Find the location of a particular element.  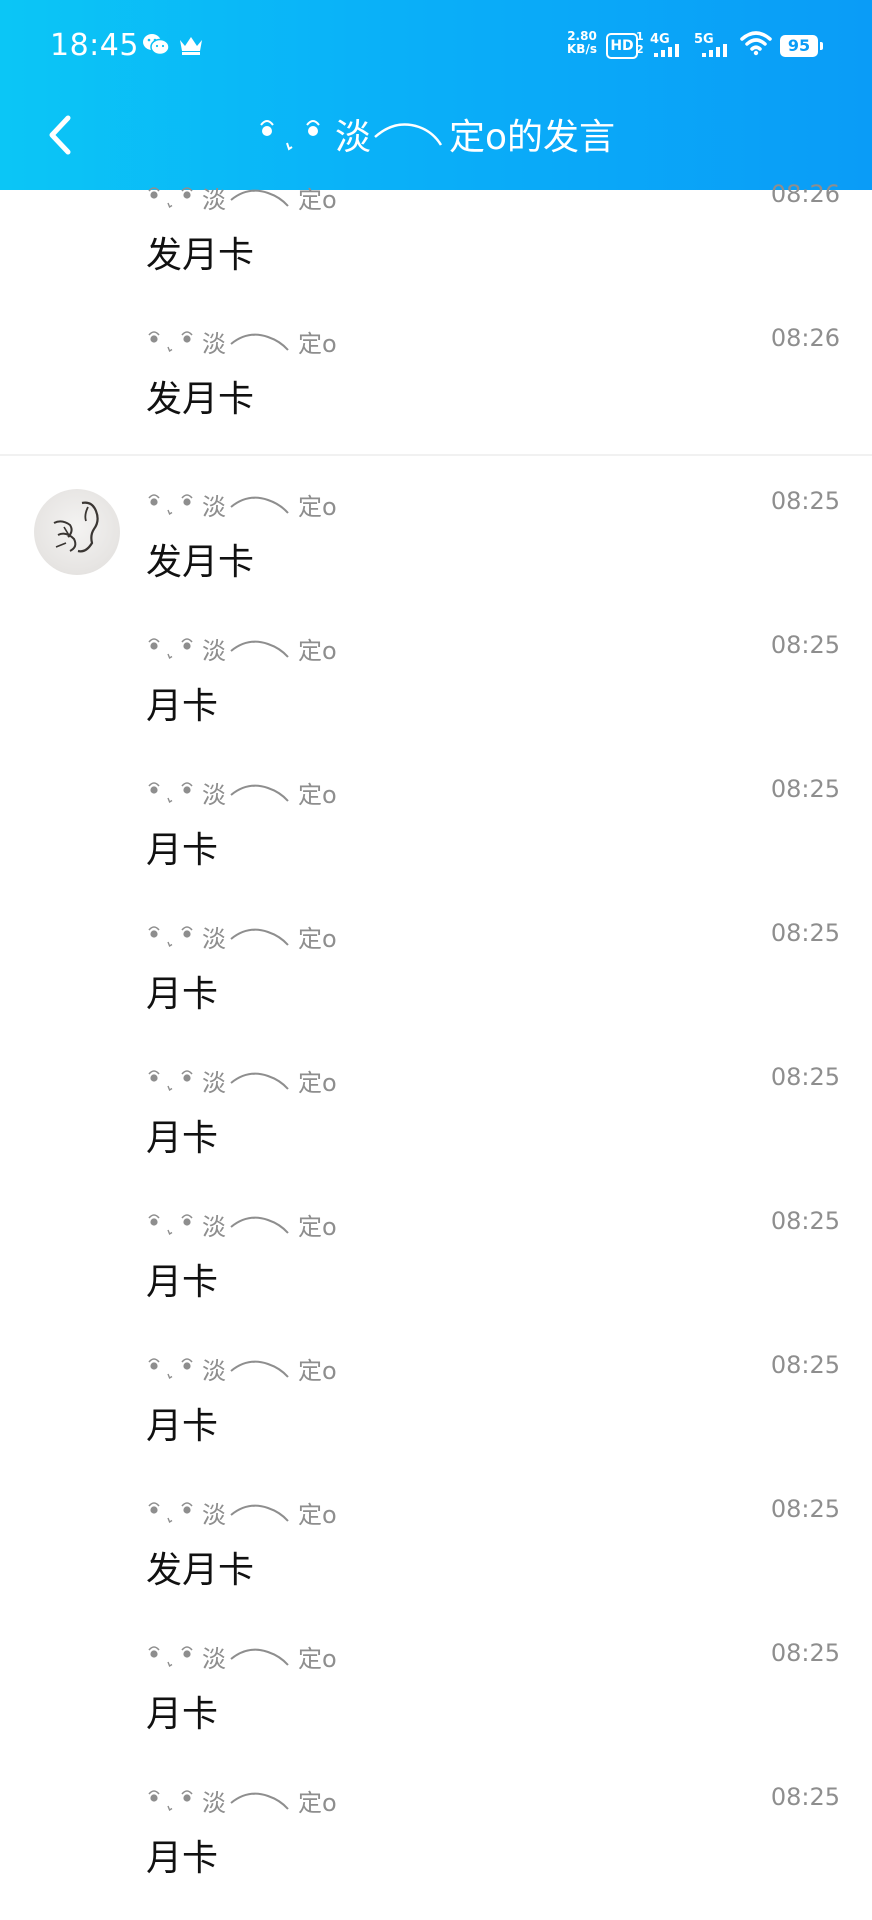

status-time: 18:45 is located at coordinates (94, 45).